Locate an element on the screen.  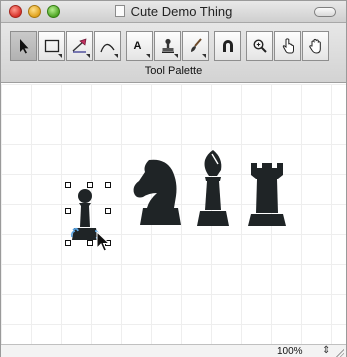
curve-tool is located at coordinates (107, 46).